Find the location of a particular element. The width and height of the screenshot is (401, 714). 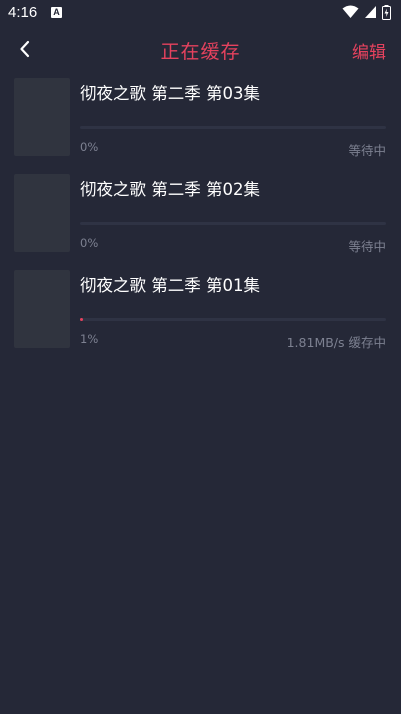

download-item: 彻夜之歌 第二季 第02集 0% 等待中 is located at coordinates (200, 222).